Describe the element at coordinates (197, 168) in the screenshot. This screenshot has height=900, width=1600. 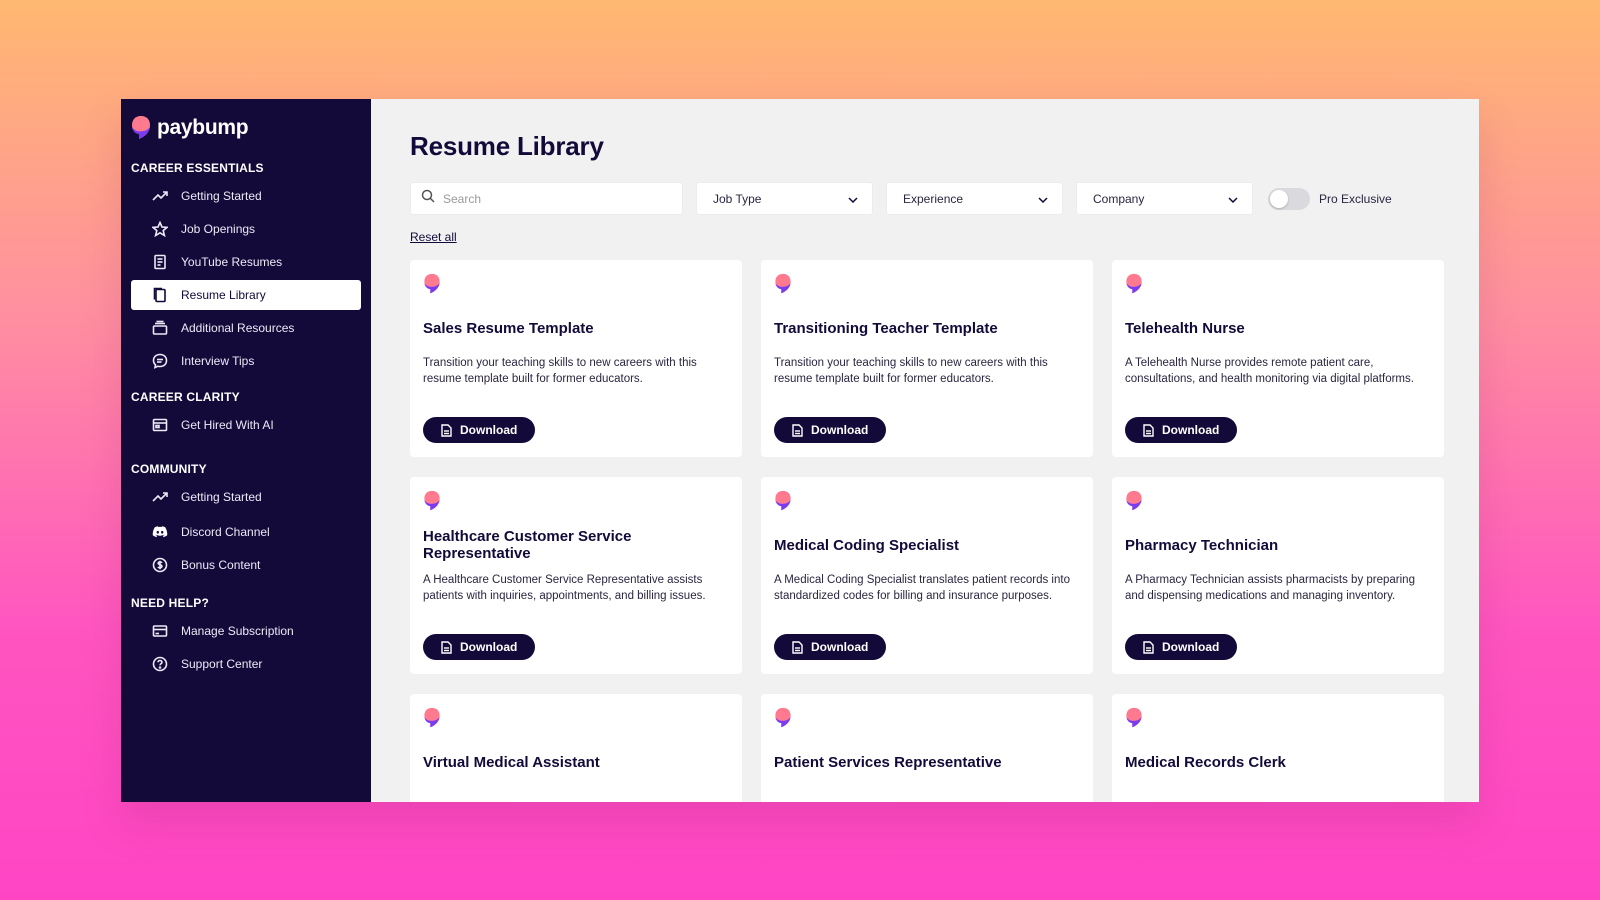
I see `section-title: CAREER ESSENTIALS` at that location.